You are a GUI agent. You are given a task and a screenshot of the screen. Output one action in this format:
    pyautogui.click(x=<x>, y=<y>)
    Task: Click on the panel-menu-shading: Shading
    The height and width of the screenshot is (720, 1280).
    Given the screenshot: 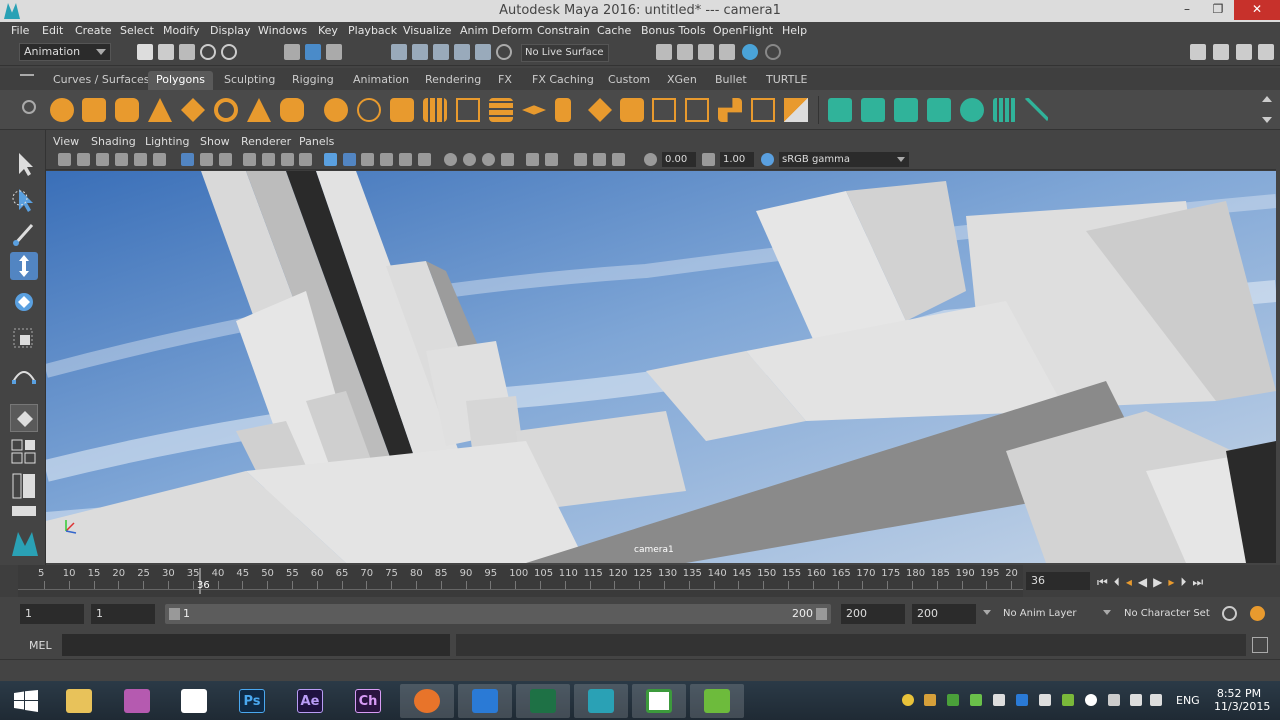 What is the action you would take?
    pyautogui.click(x=113, y=141)
    